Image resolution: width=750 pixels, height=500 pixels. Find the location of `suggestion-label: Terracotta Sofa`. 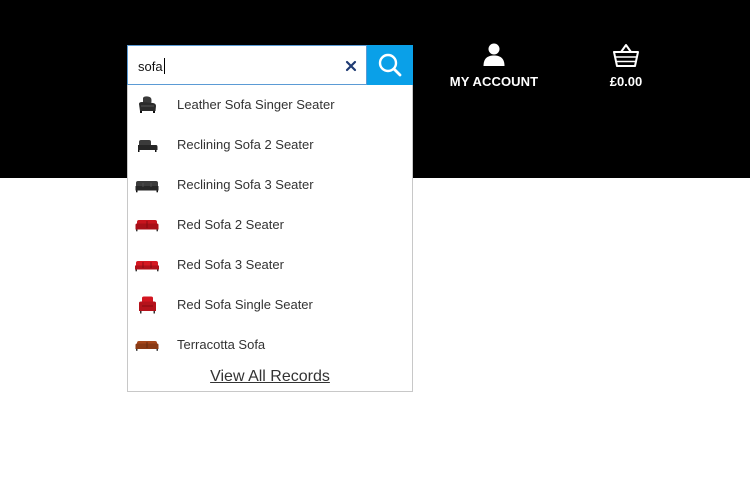

suggestion-label: Terracotta Sofa is located at coordinates (221, 344).